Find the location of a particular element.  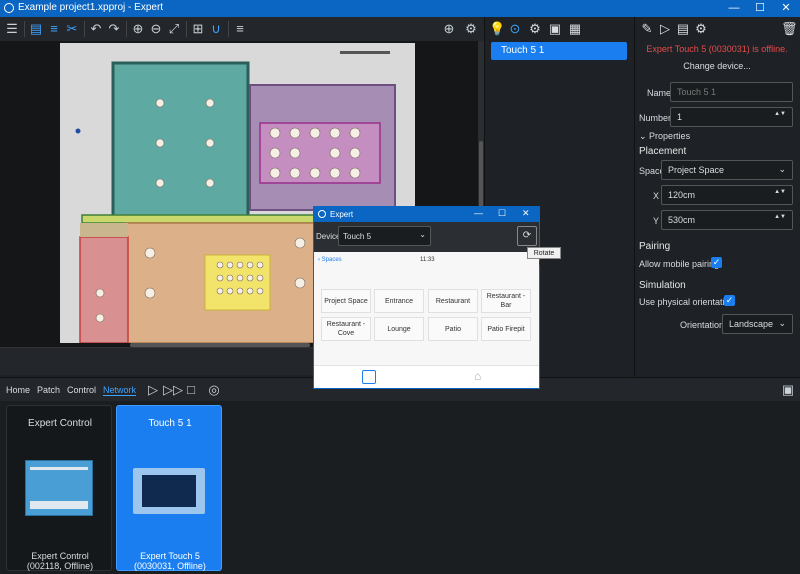

card-caption-sub: (002118, Offline) is located at coordinates (60, 566).